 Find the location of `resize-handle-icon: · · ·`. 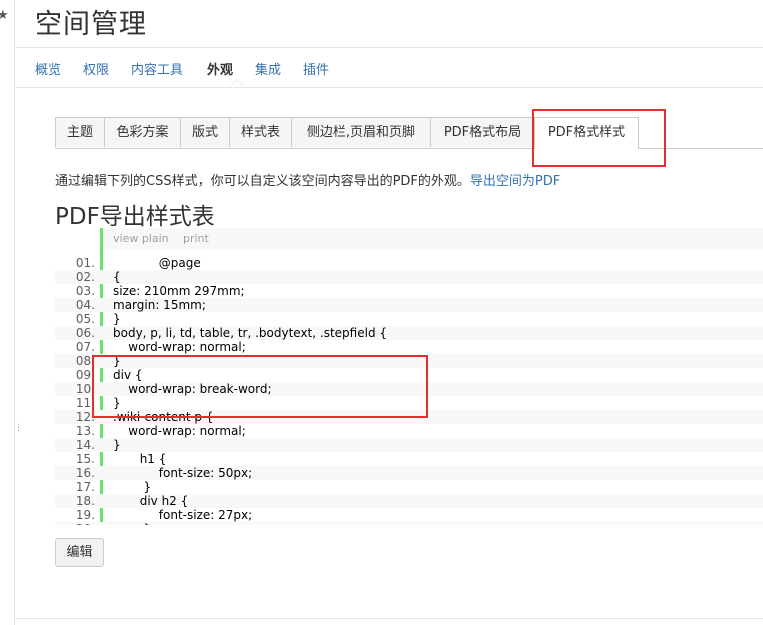

resize-handle-icon: · · · is located at coordinates (18, 429).